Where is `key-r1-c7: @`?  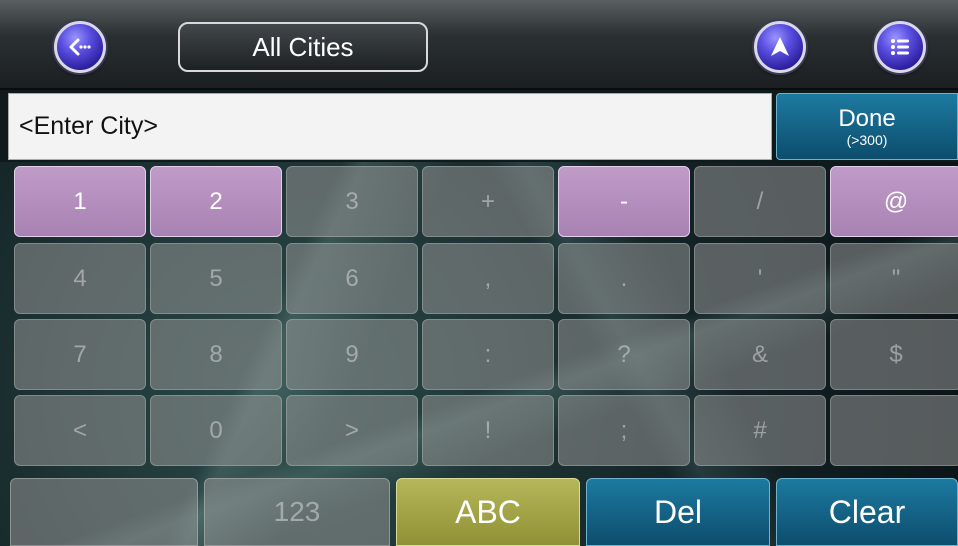
key-r1-c7: @ is located at coordinates (894, 201).